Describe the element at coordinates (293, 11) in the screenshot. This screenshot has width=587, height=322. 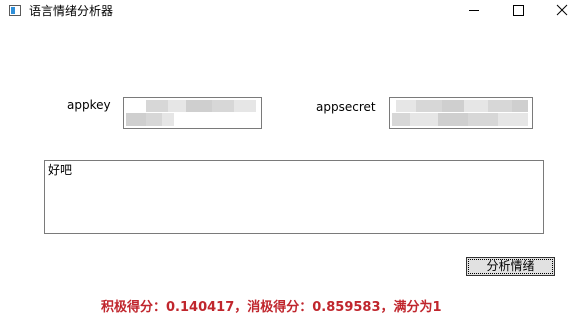
I see `title-bar: 语言情绪分析器` at that location.